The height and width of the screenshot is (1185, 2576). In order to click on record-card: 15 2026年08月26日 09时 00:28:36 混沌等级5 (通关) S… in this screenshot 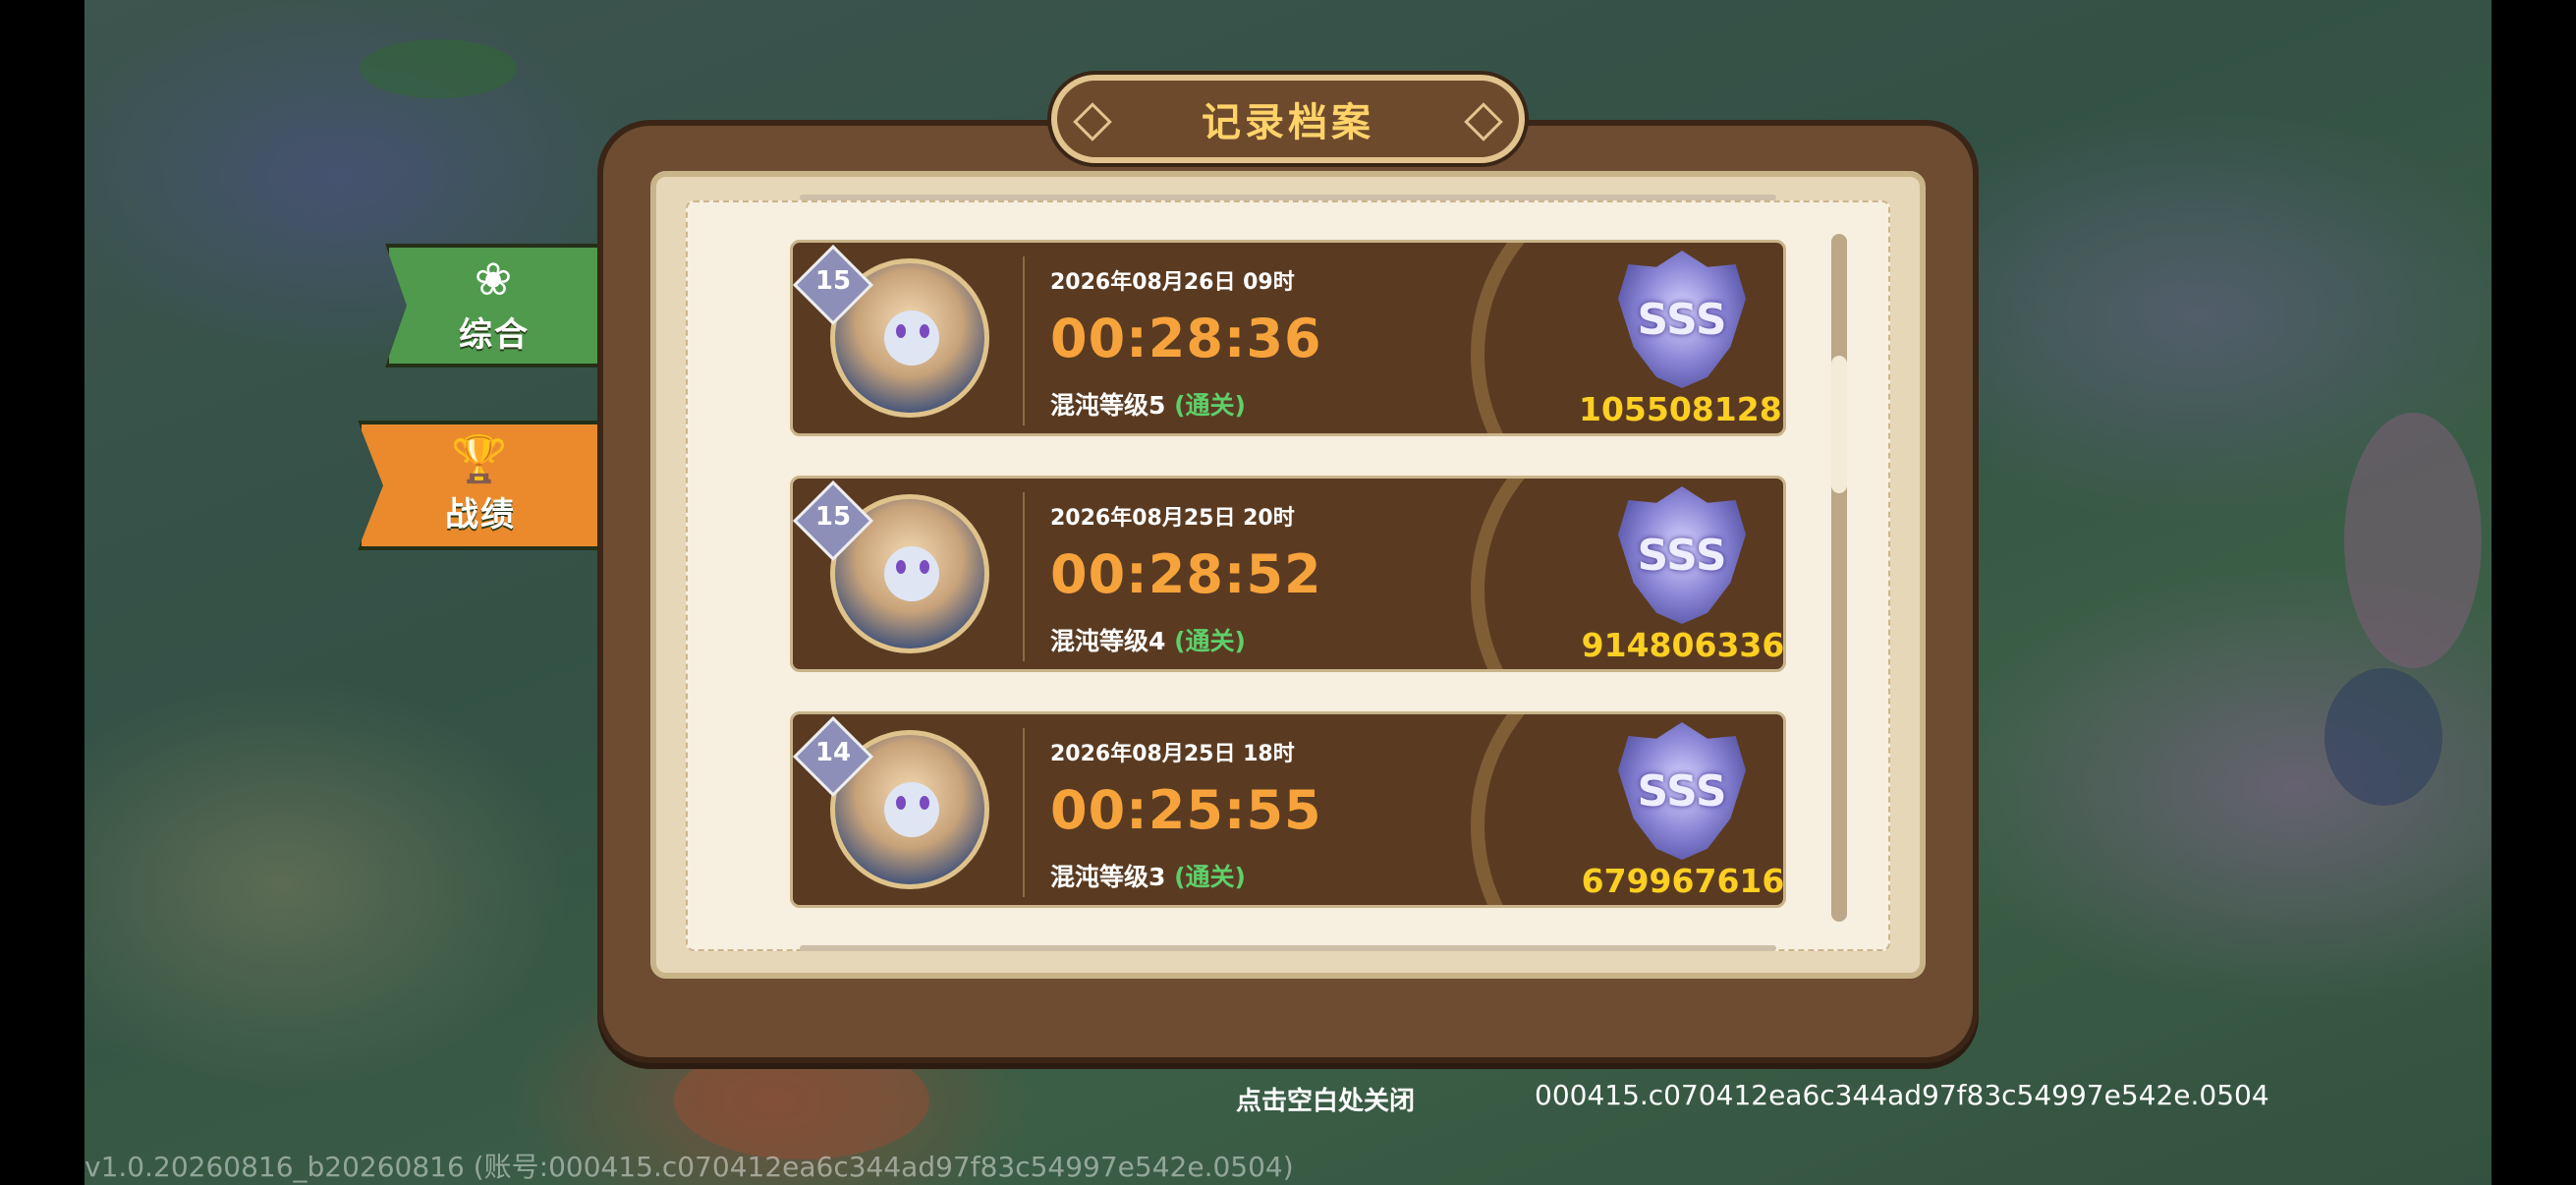, I will do `click(1288, 338)`.